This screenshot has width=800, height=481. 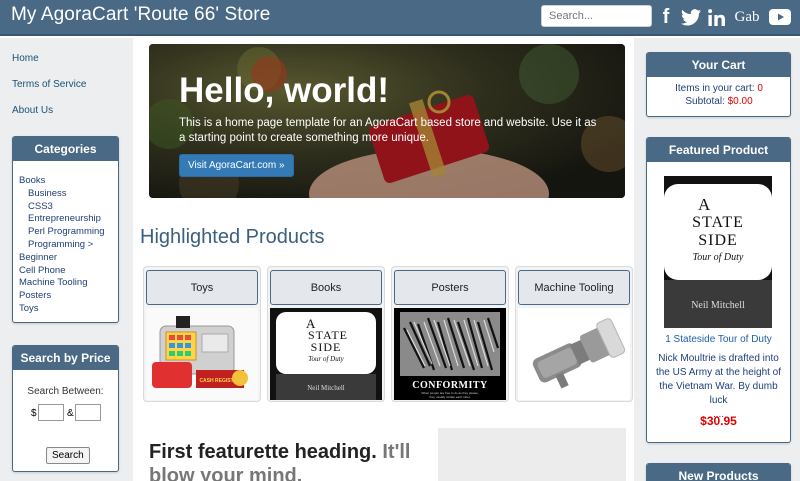 What do you see at coordinates (65, 207) in the screenshot?
I see `category-item: CSS3` at bounding box center [65, 207].